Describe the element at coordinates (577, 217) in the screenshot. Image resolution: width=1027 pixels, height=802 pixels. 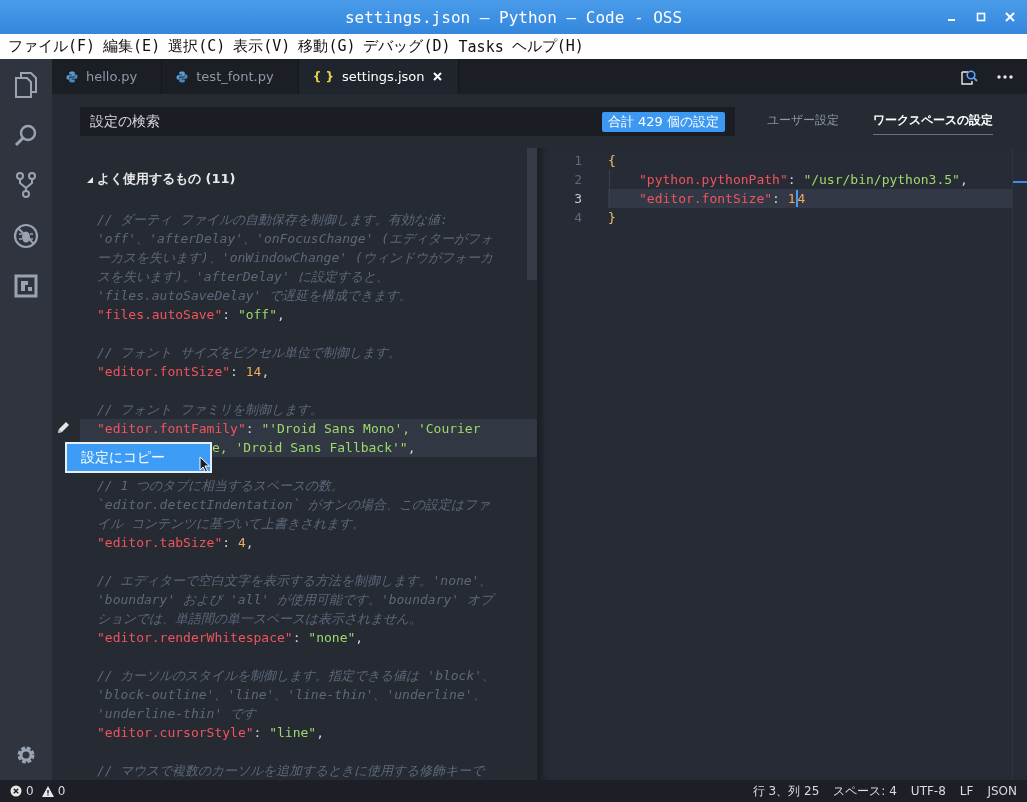
I see `line-number: 4` at that location.